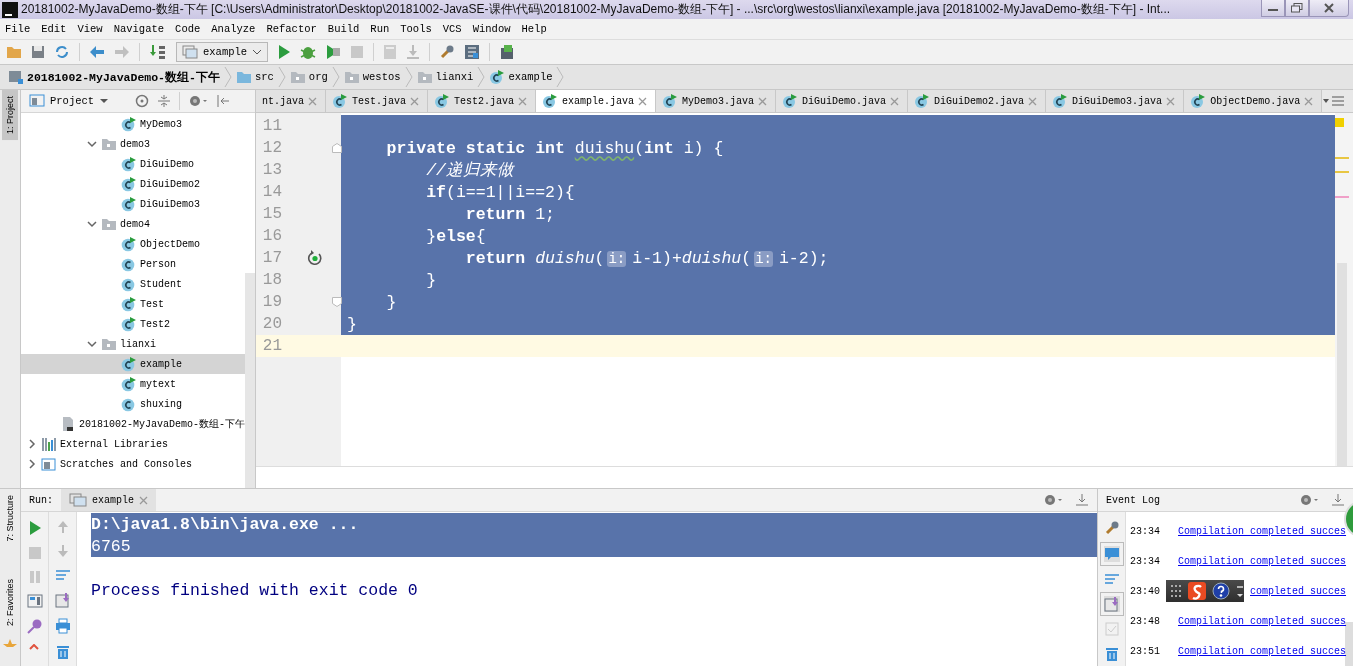 Image resolution: width=1353 pixels, height=666 pixels. What do you see at coordinates (133, 444) in the screenshot?
I see `tree-item: External Libraries` at bounding box center [133, 444].